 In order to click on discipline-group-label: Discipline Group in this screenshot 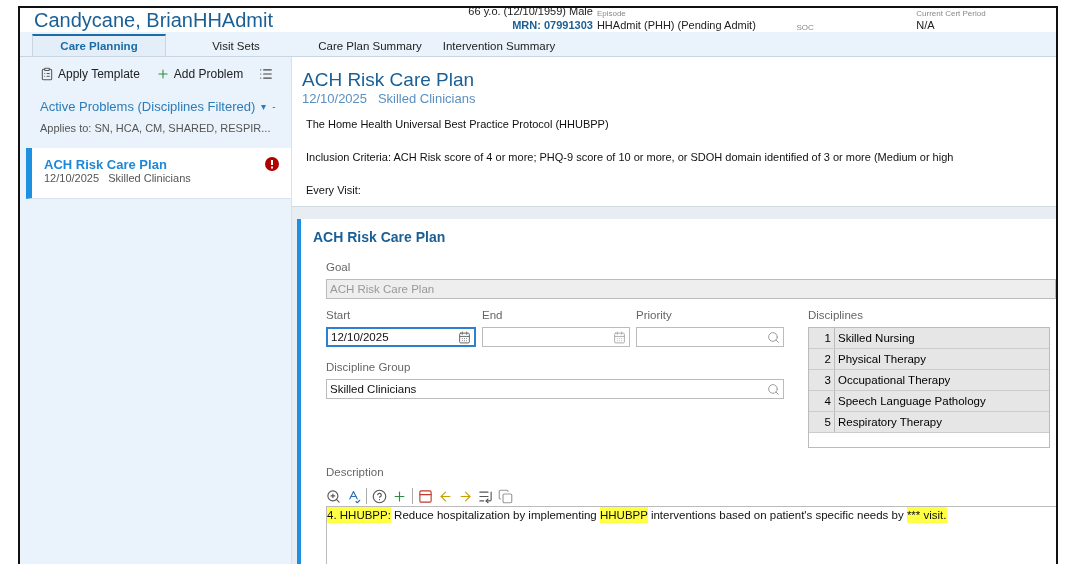, I will do `click(369, 367)`.